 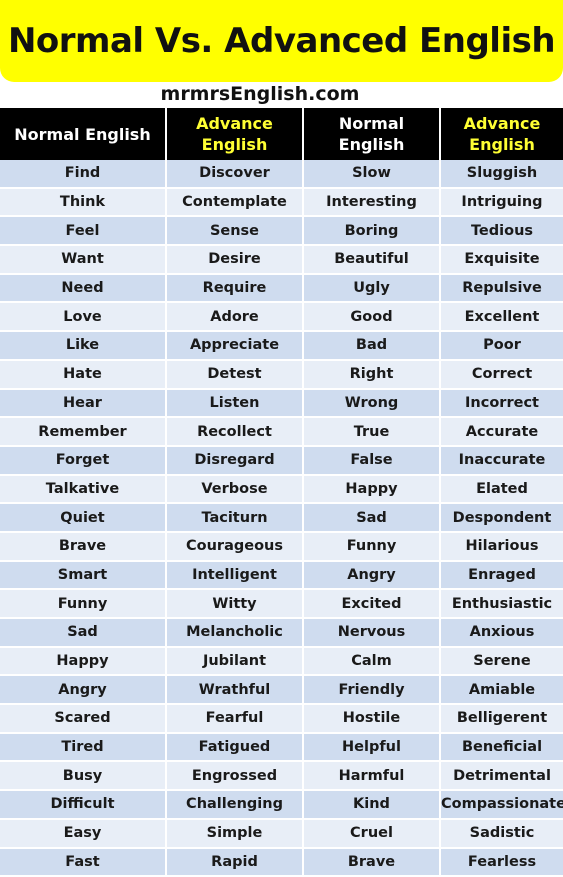 What do you see at coordinates (83, 460) in the screenshot?
I see `normal-word-1: Forget` at bounding box center [83, 460].